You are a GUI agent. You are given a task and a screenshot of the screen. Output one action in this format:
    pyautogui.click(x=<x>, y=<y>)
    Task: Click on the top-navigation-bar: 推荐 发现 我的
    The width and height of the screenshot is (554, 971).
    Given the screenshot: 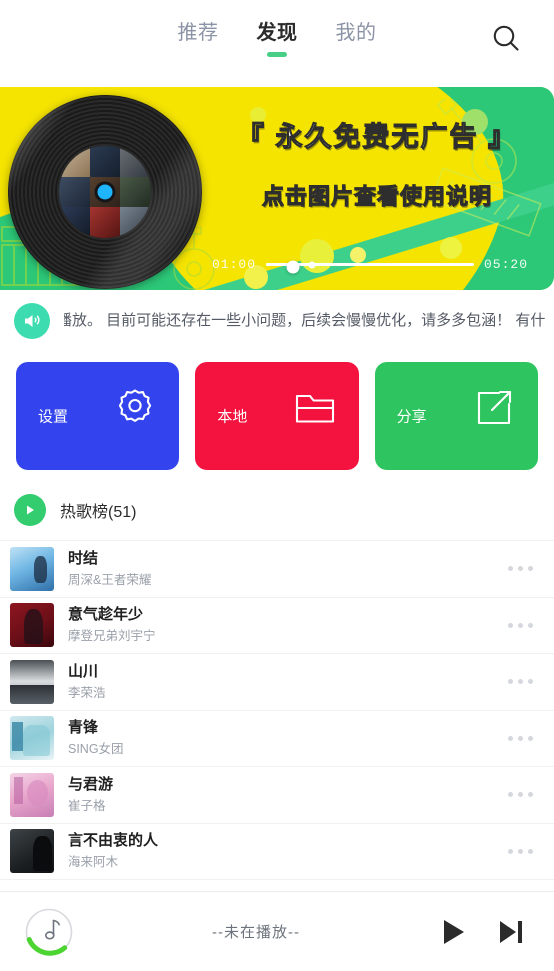 What is the action you would take?
    pyautogui.click(x=277, y=39)
    